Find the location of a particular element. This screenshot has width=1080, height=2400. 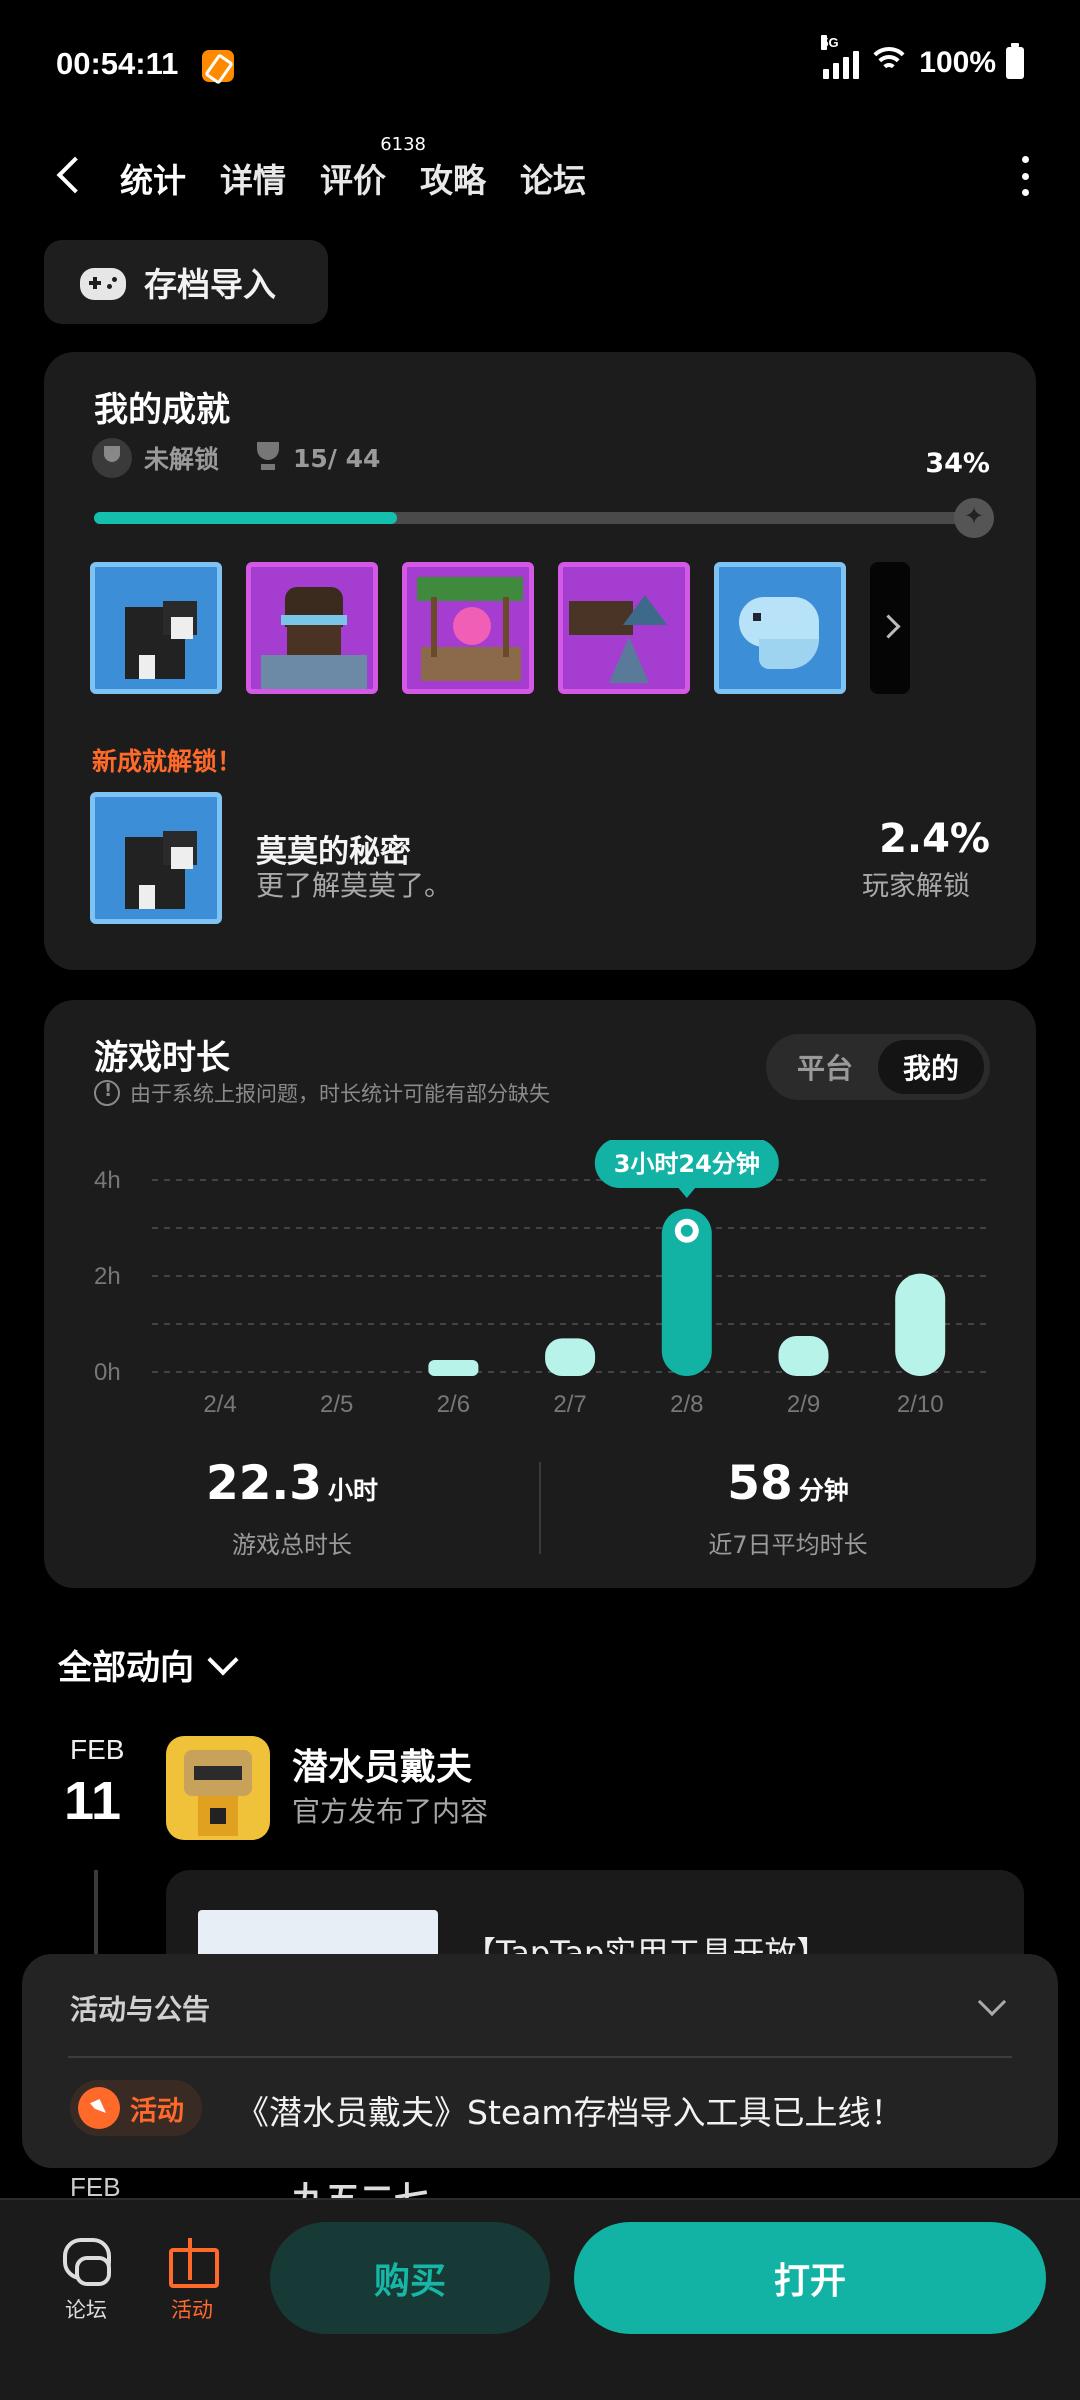

top-nav: 统计 详情 评价 6138 攻略 论坛 is located at coordinates (540, 175).